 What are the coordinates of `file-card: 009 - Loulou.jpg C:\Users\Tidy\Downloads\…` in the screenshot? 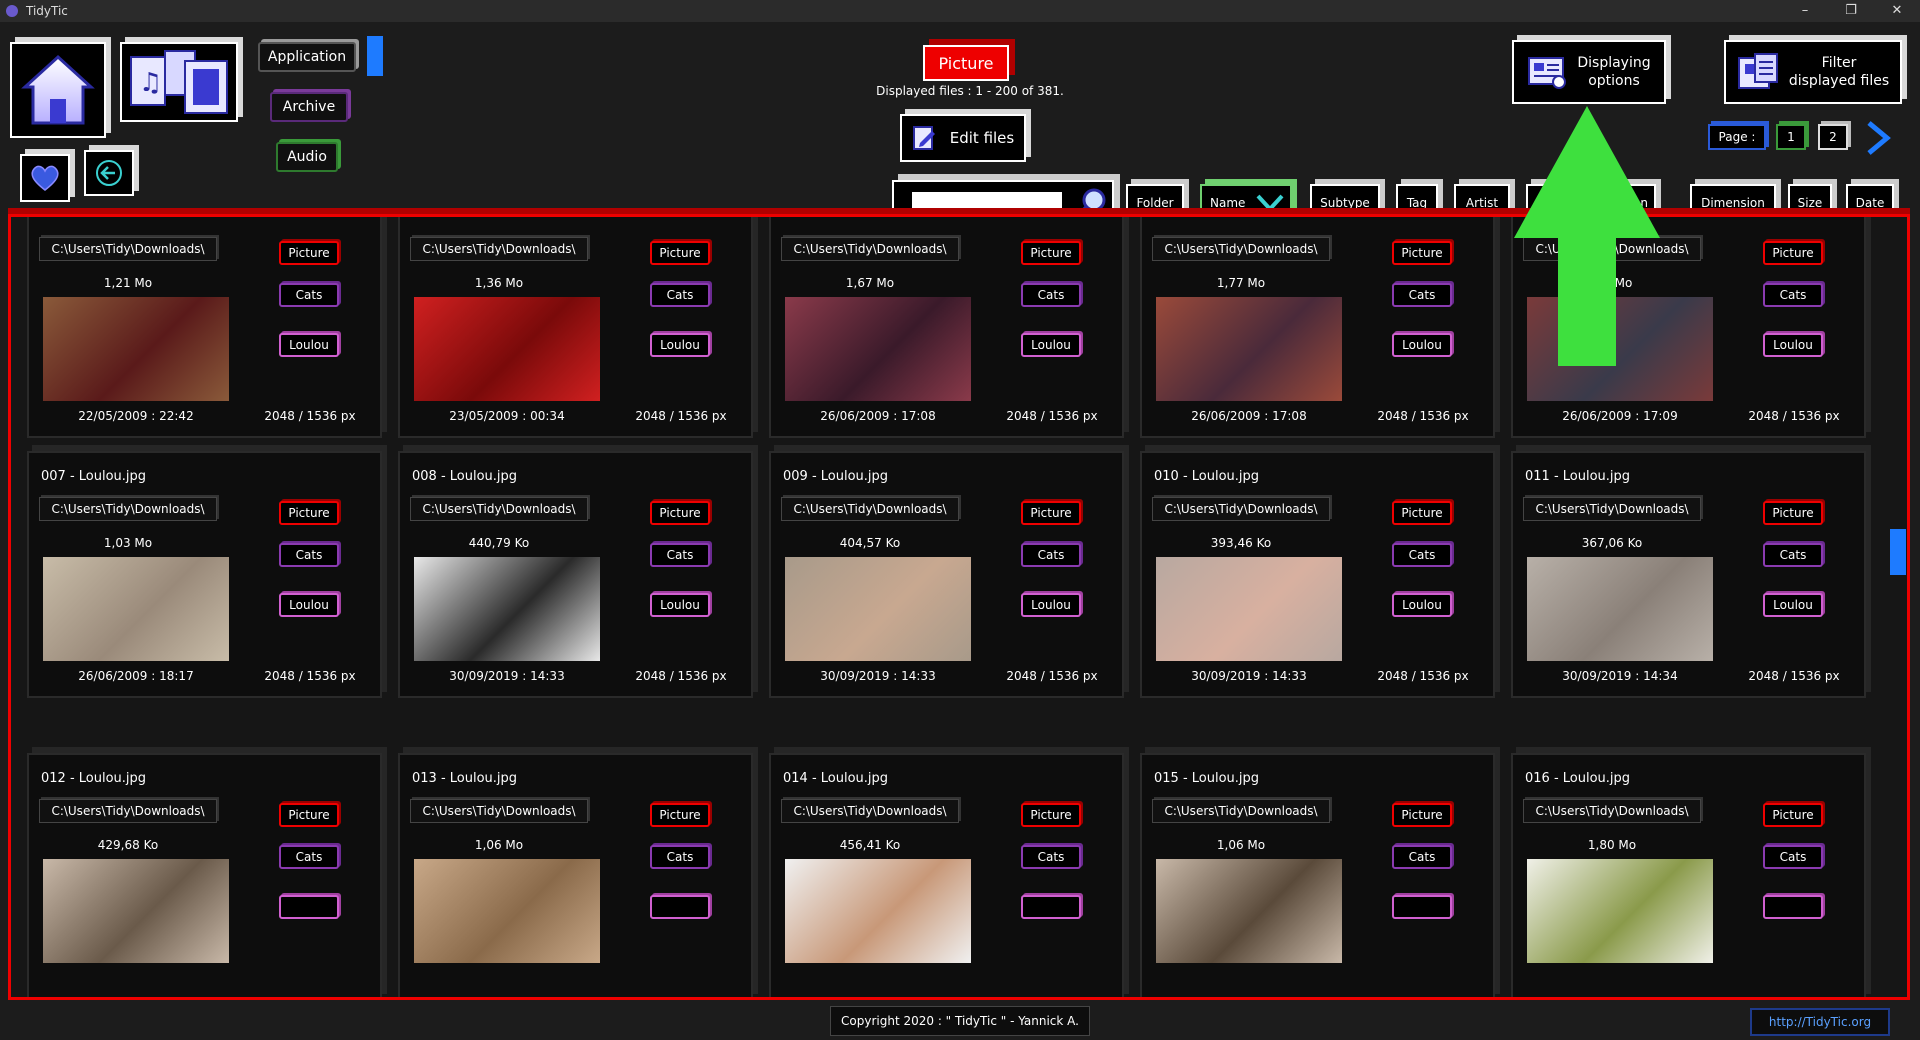 It's located at (946, 574).